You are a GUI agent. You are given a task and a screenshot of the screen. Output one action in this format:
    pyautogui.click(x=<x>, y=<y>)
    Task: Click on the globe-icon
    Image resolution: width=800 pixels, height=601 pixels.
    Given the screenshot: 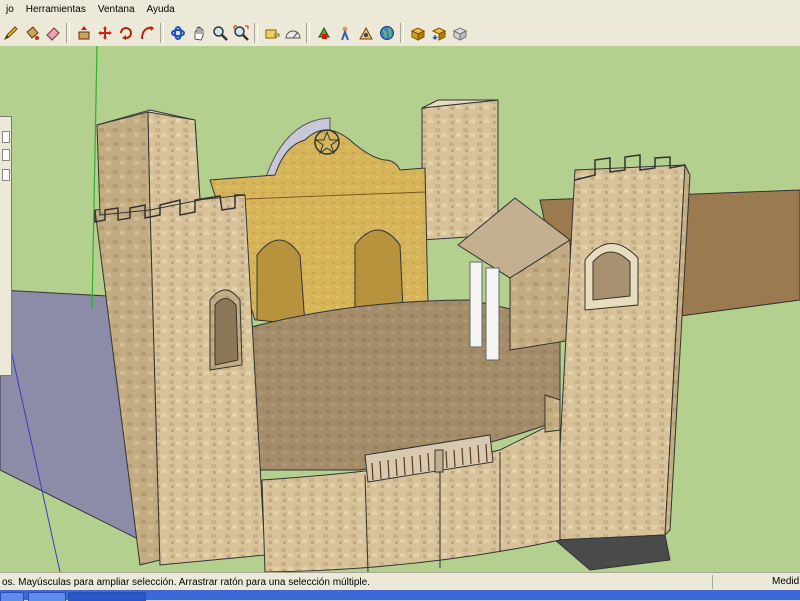 What is the action you would take?
    pyautogui.click(x=386, y=33)
    